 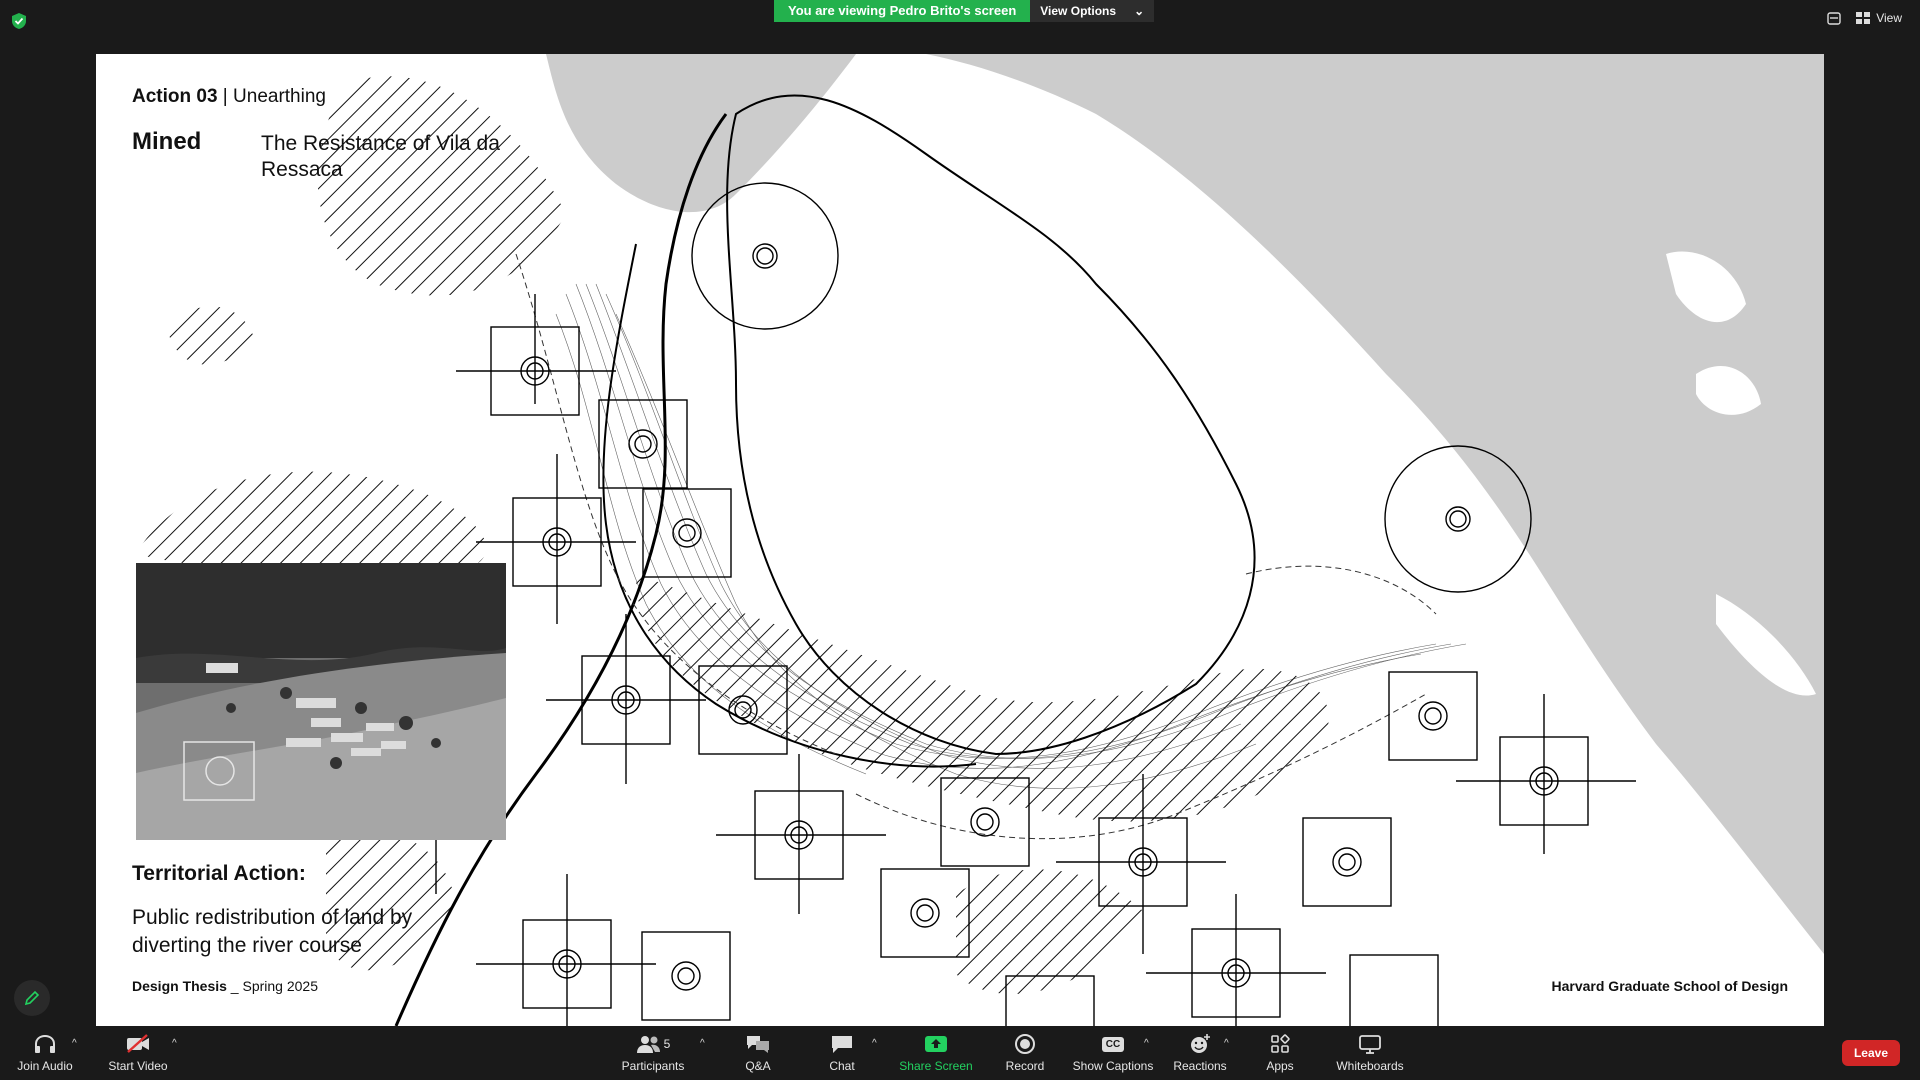 I want to click on qa-label: Q&A, so click(x=758, y=1066).